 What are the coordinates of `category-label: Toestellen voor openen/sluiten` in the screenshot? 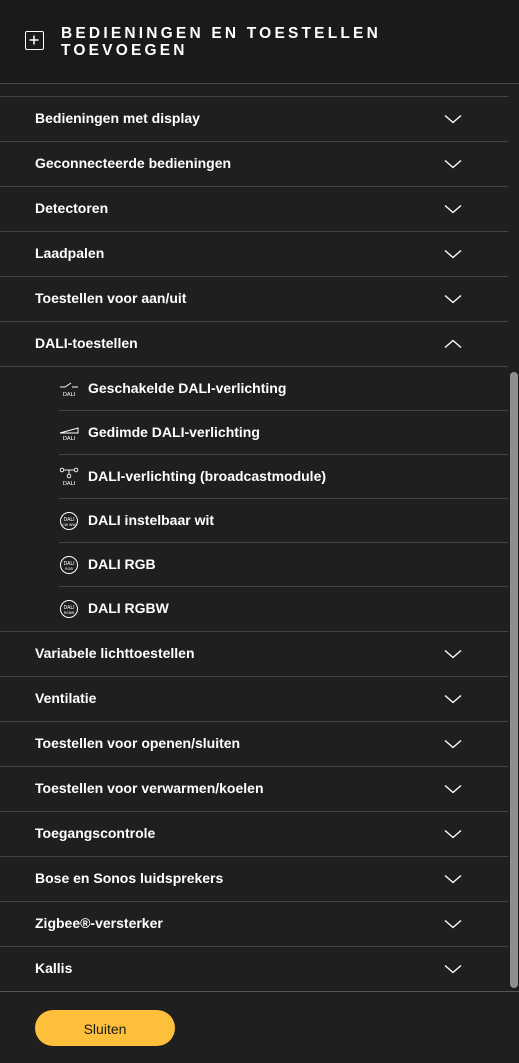 It's located at (138, 743).